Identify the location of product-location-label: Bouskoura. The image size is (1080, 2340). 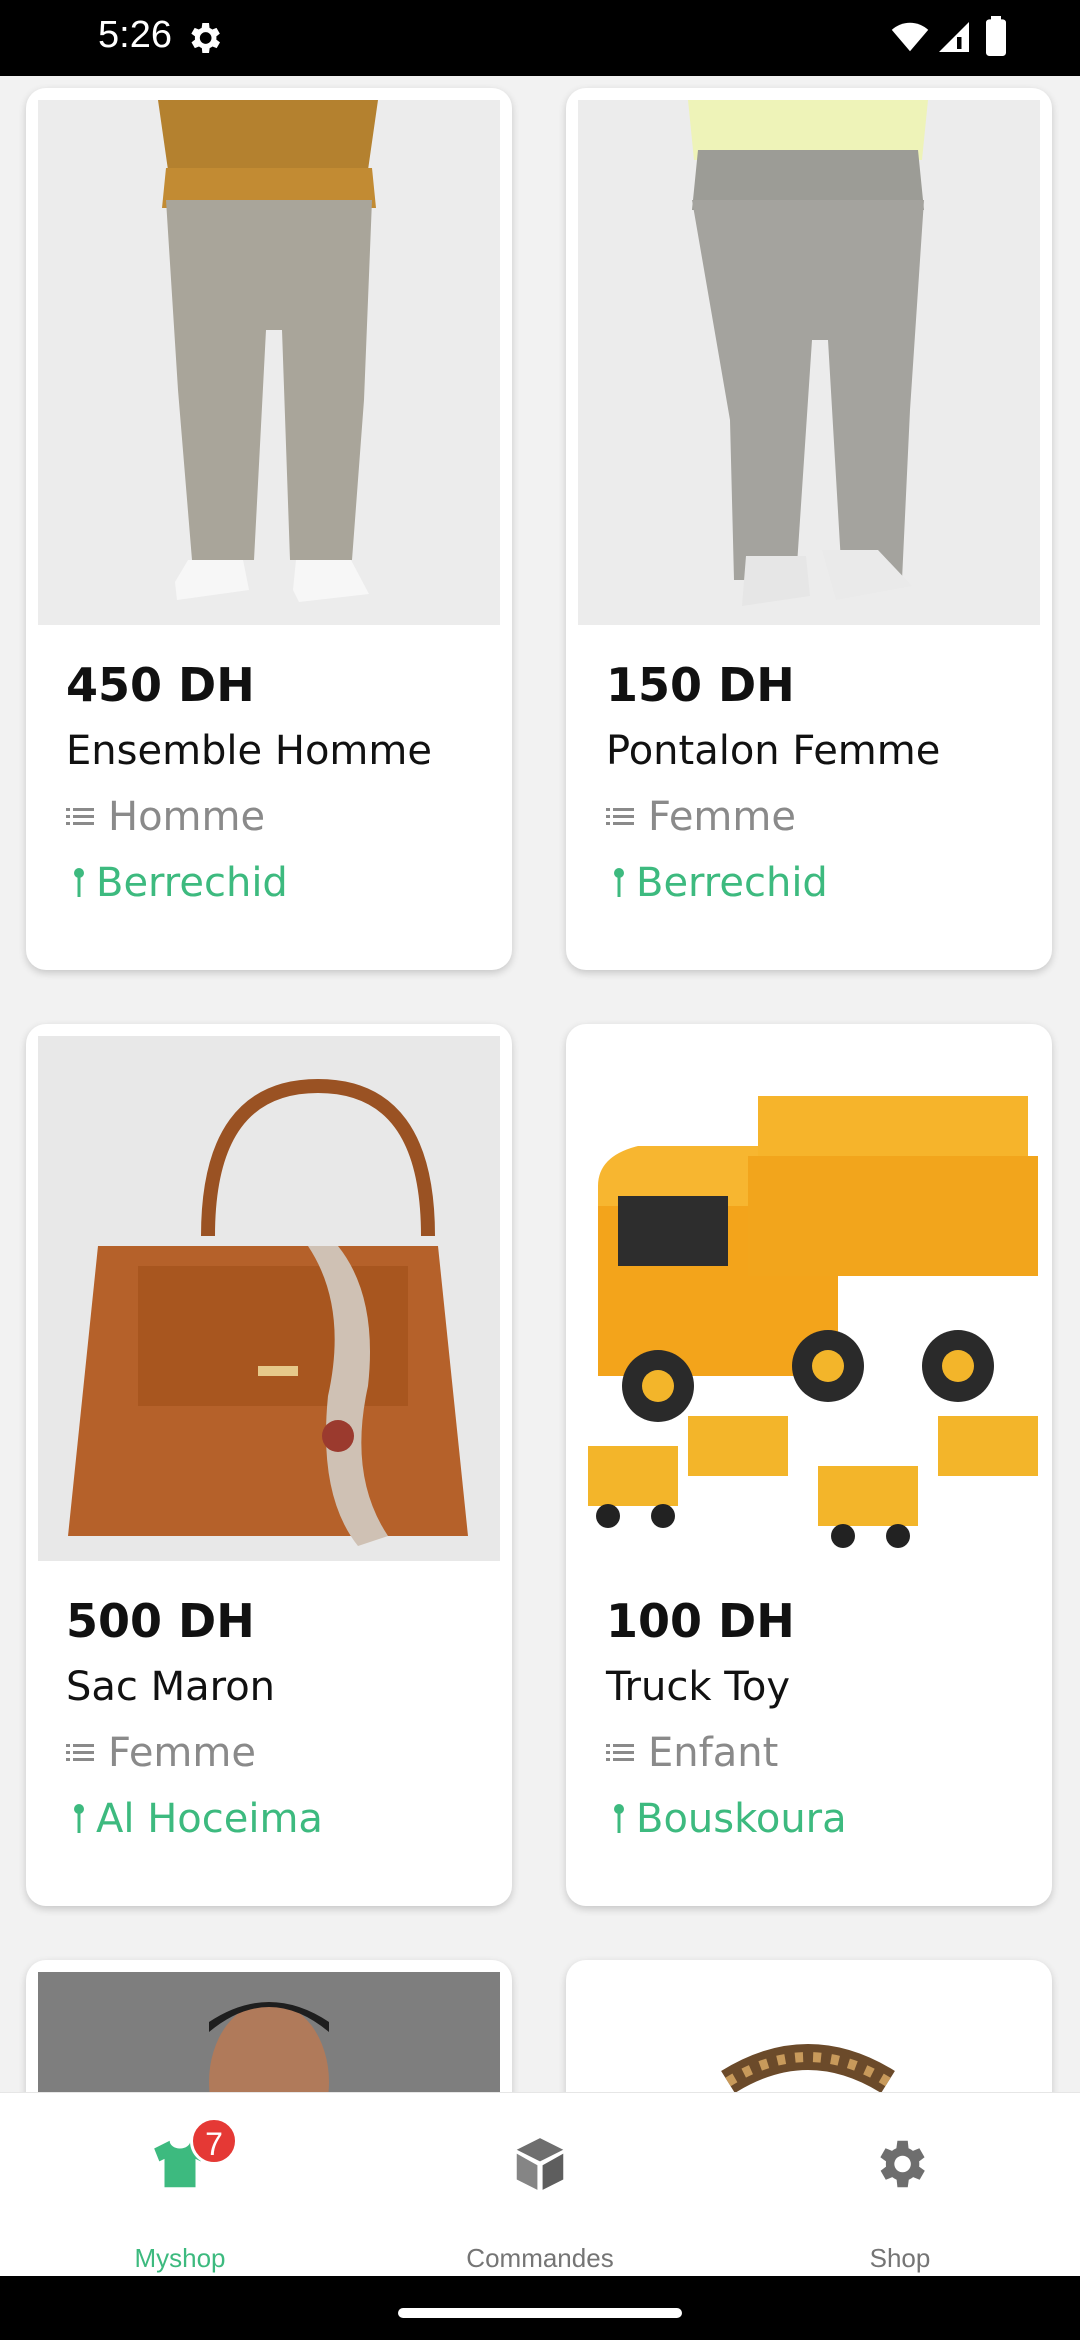
(741, 1819).